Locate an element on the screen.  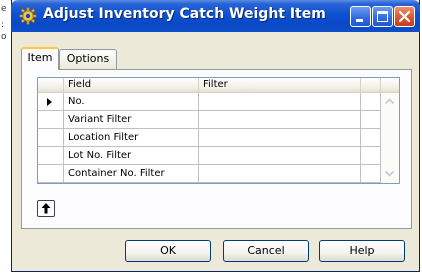
header-selector is located at coordinates (51, 85).